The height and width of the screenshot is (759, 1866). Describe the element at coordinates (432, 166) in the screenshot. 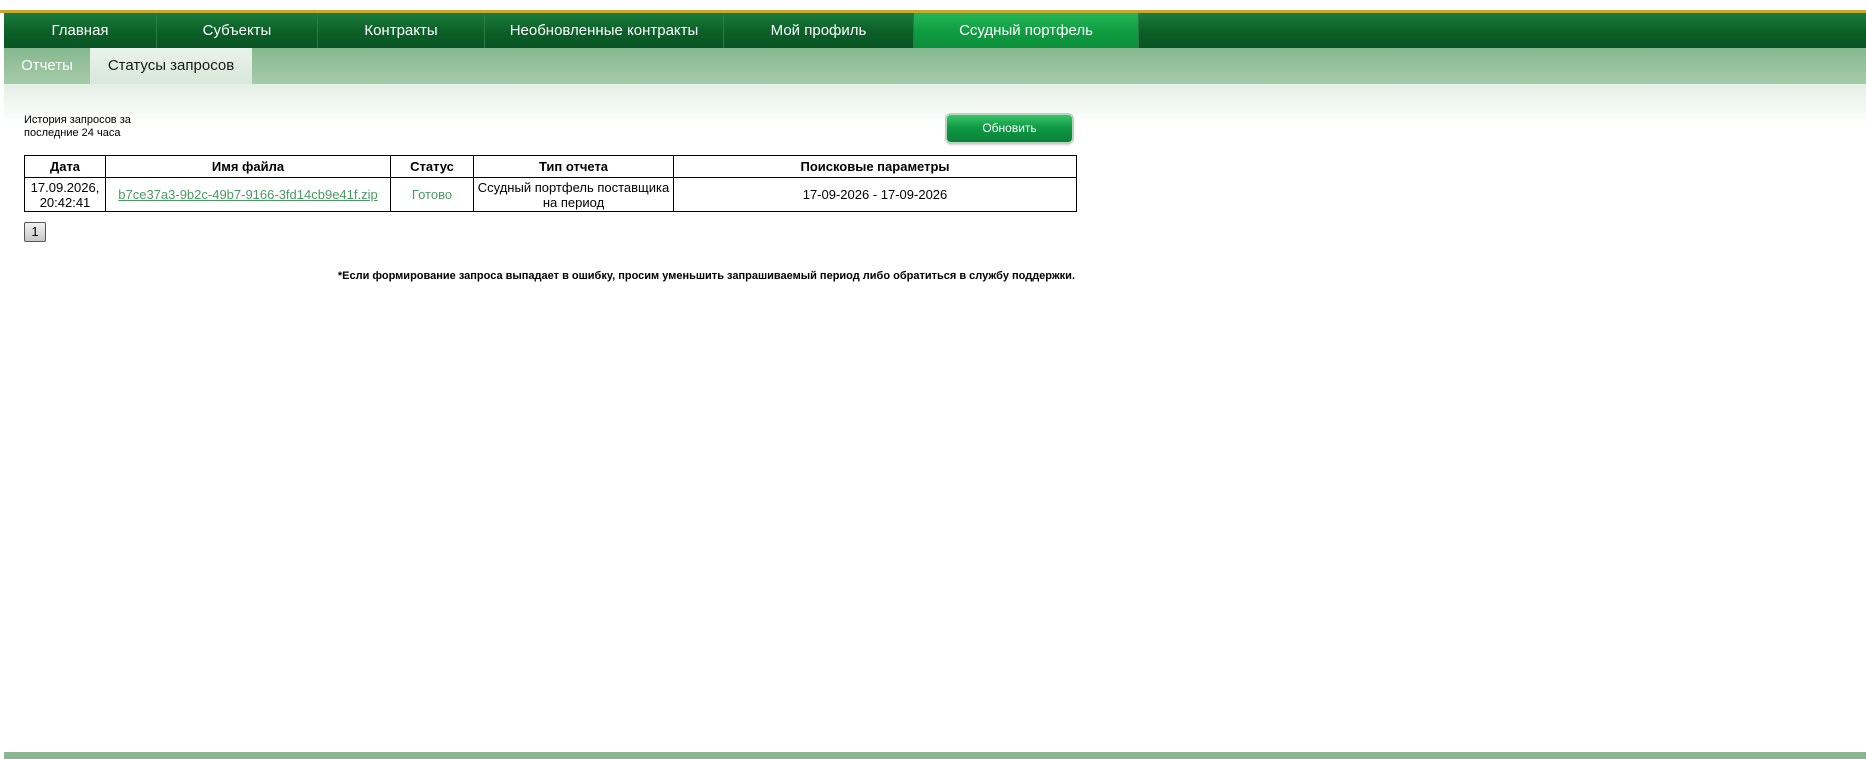

I see `column-header-status: Статус` at that location.